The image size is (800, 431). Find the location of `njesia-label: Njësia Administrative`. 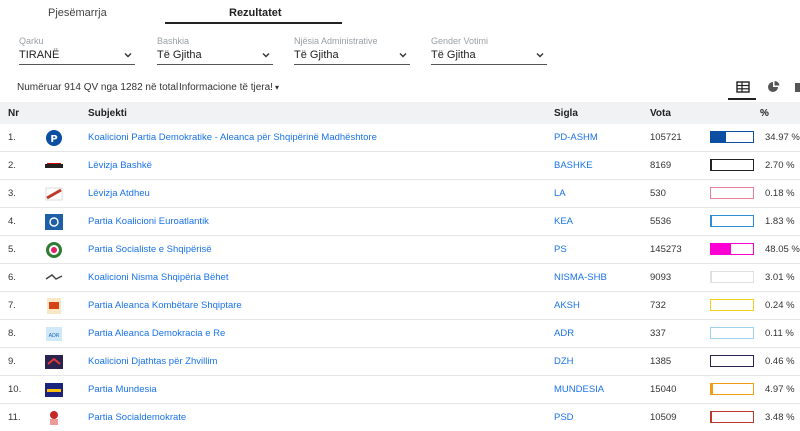

njesia-label: Njësia Administrative is located at coordinates (336, 41).